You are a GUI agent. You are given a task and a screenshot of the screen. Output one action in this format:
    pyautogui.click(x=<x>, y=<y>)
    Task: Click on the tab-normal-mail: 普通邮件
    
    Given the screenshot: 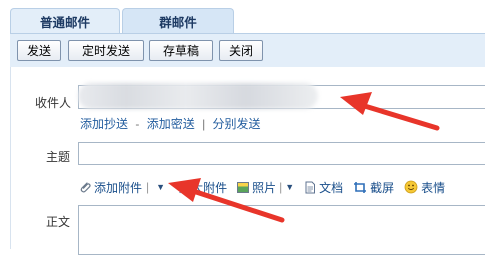 What is the action you would take?
    pyautogui.click(x=65, y=21)
    